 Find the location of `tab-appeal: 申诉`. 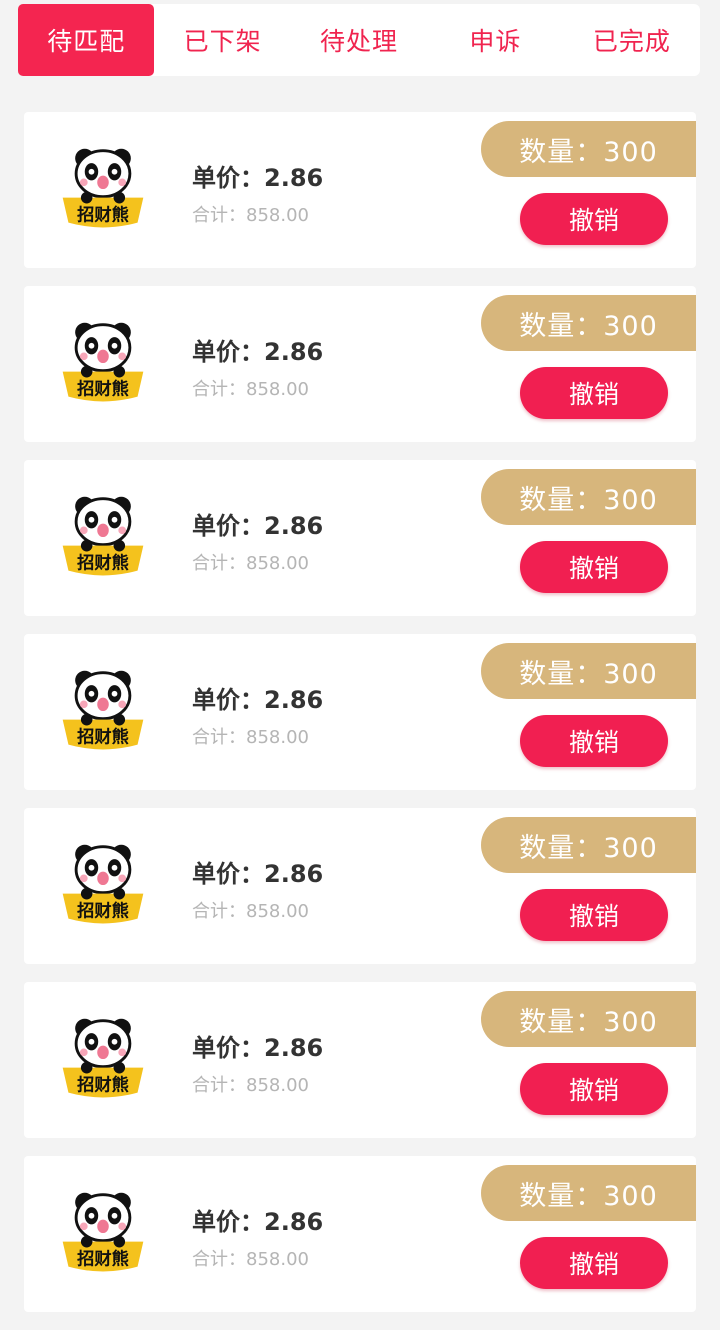

tab-appeal: 申诉 is located at coordinates (495, 40).